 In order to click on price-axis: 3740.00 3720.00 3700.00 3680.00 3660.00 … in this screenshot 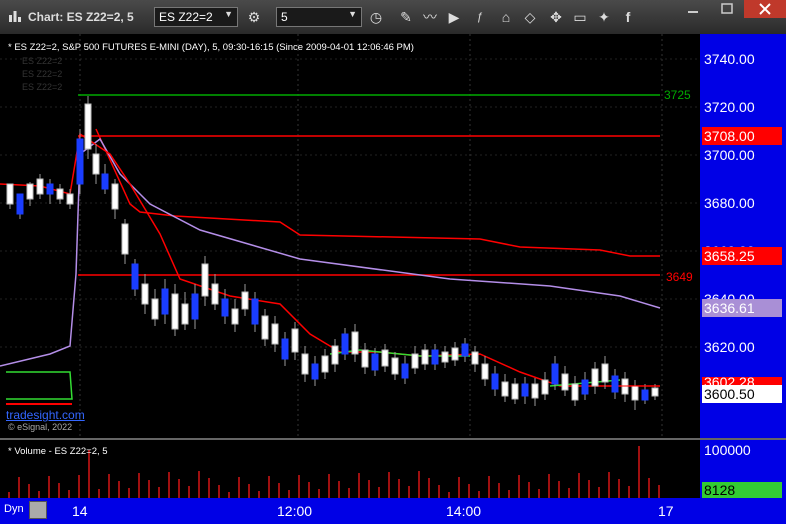, I will do `click(743, 236)`.